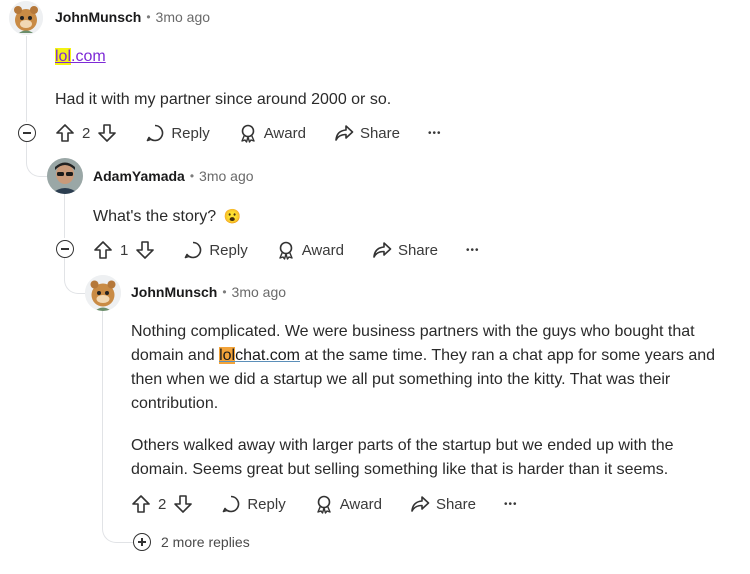 Image resolution: width=750 pixels, height=574 pixels. Describe the element at coordinates (205, 542) in the screenshot. I see `more-replies-label: 2 more replies` at that location.